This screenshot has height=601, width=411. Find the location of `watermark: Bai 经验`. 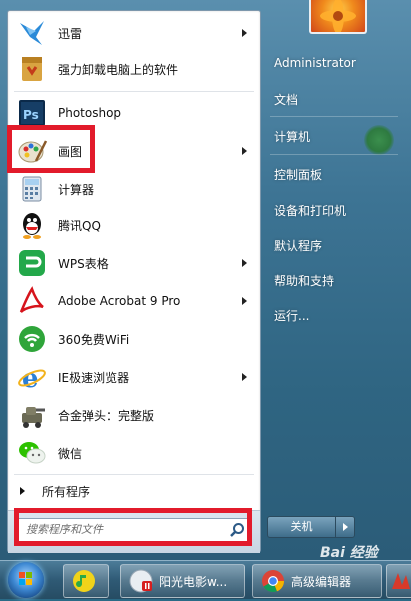

watermark: Bai 经验 is located at coordinates (349, 553).